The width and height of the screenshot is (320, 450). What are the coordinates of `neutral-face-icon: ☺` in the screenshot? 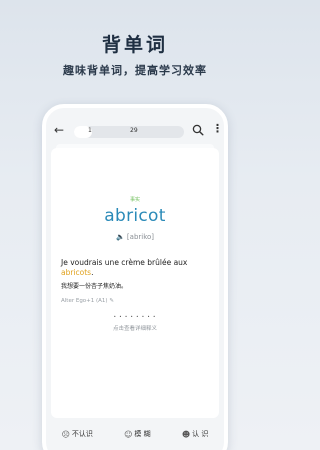 It's located at (128, 434).